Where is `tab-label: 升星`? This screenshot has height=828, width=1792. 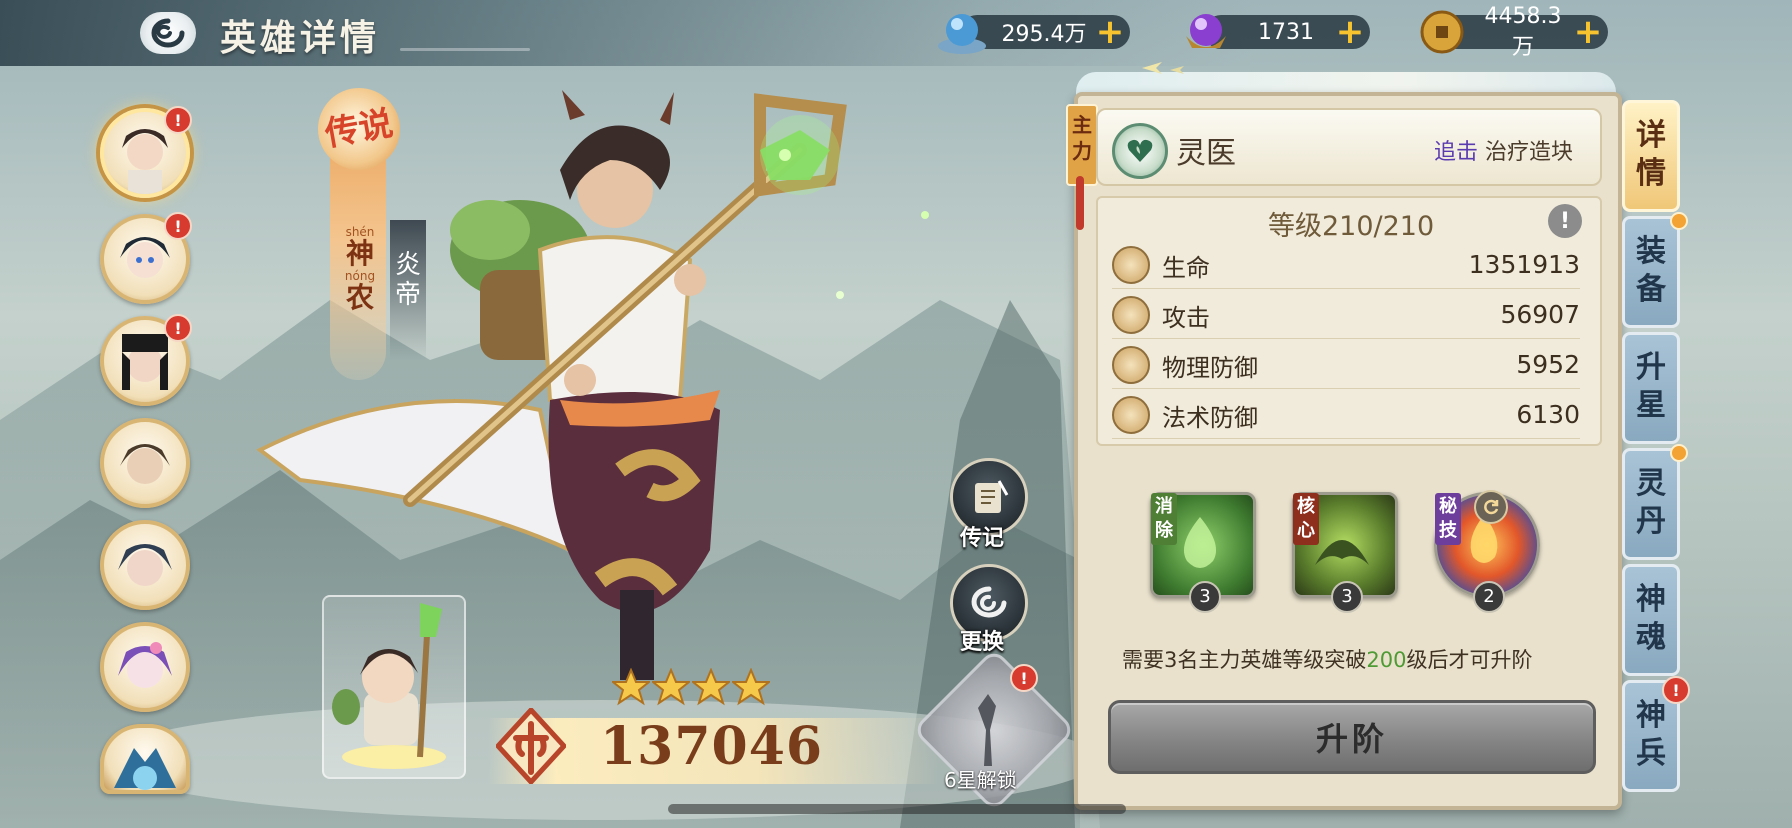
tab-label: 升星 is located at coordinates (1651, 386).